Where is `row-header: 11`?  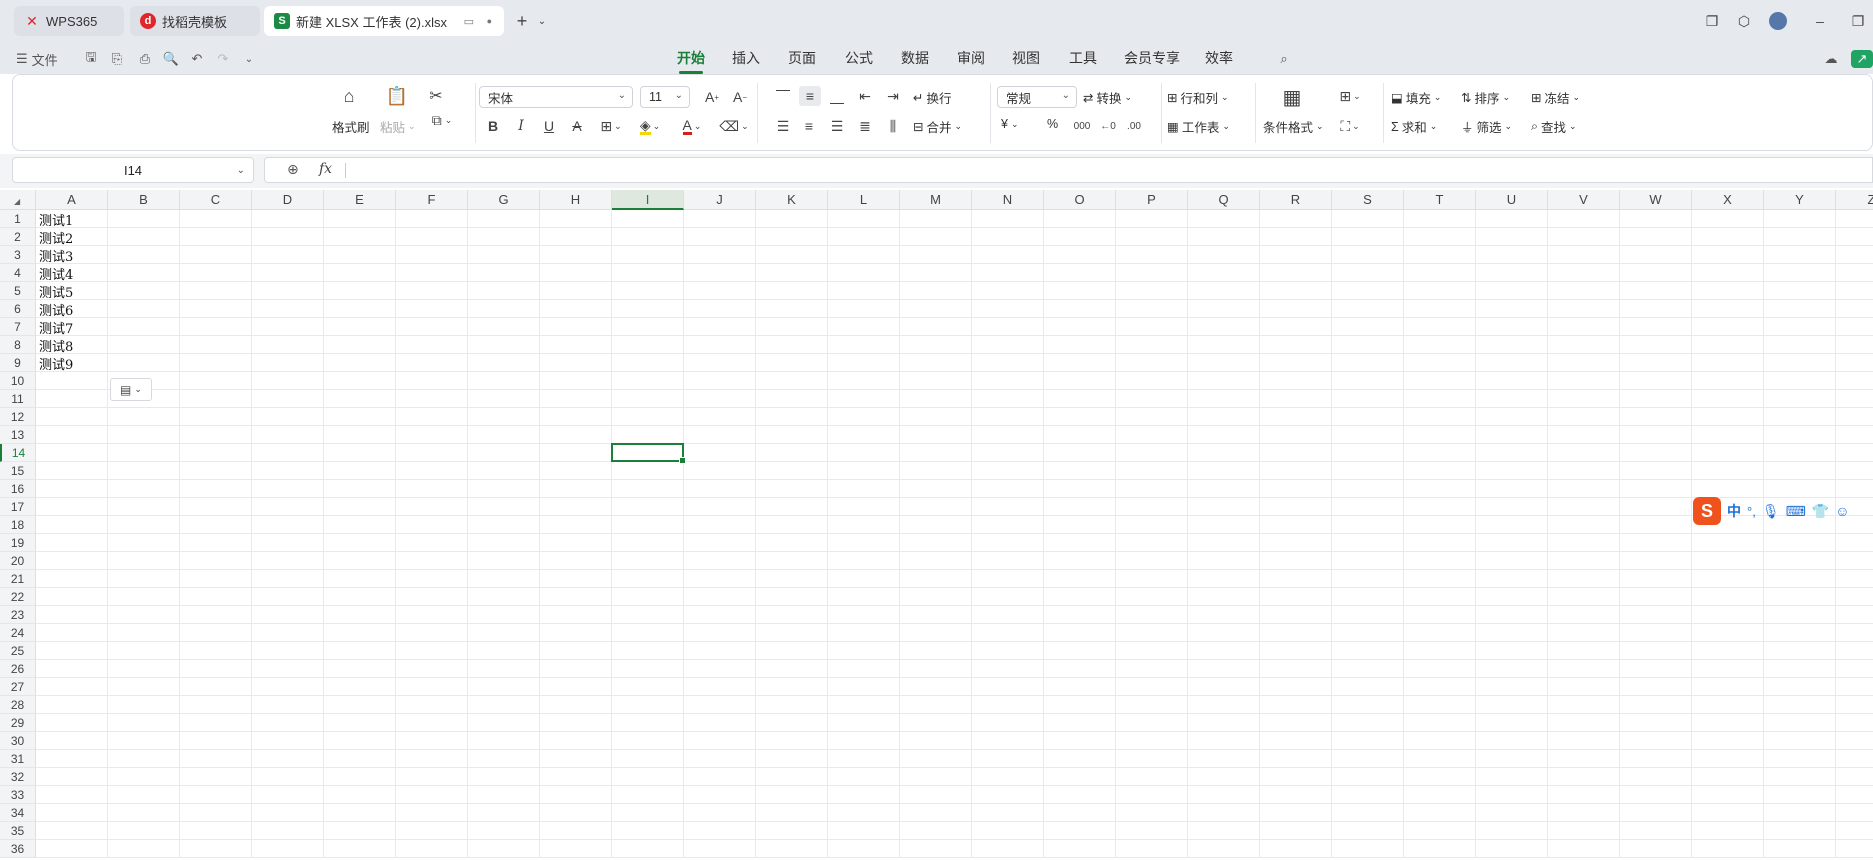 row-header: 11 is located at coordinates (18, 399).